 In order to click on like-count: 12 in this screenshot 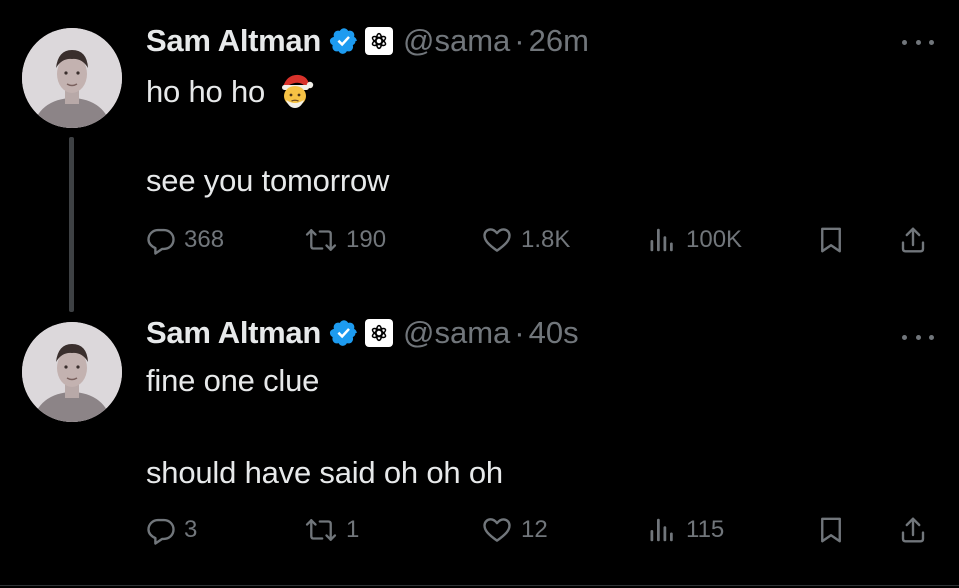, I will do `click(534, 529)`.